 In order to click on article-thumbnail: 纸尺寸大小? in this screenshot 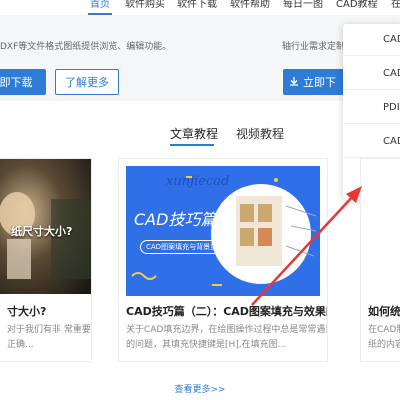, I will do `click(45, 226)`.